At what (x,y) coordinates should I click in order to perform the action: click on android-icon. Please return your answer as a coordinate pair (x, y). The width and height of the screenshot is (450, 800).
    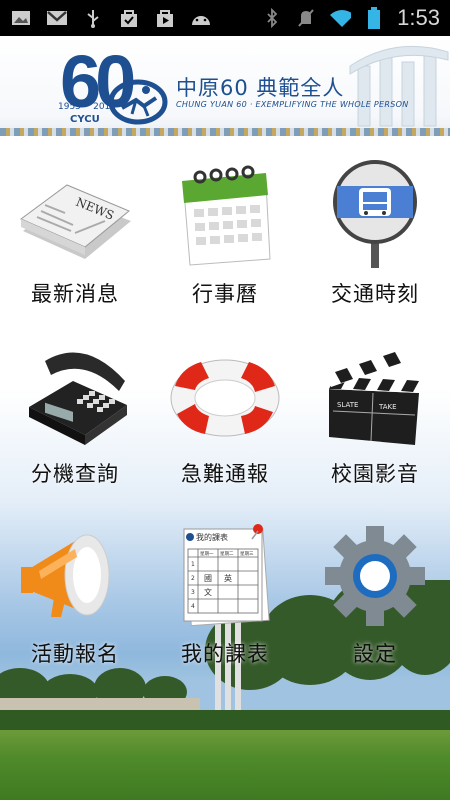
    Looking at the image, I should click on (201, 18).